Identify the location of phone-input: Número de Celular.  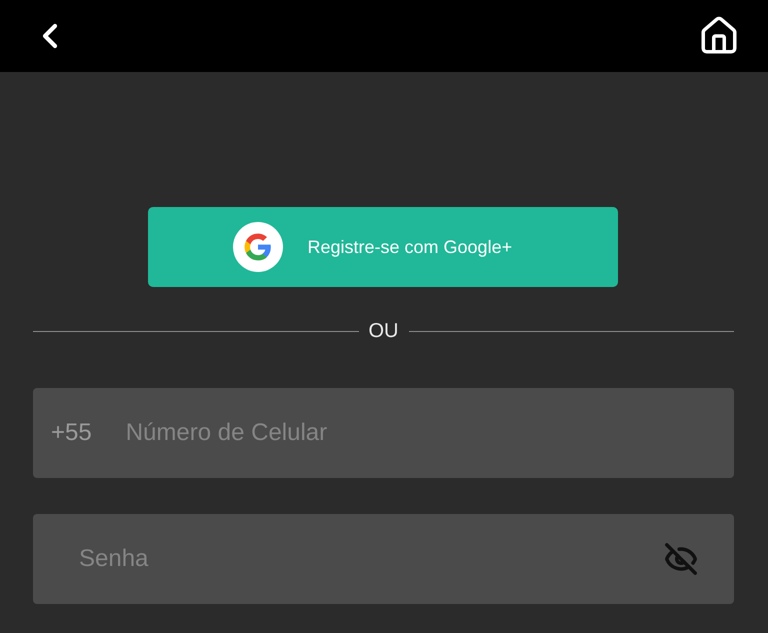
(411, 433).